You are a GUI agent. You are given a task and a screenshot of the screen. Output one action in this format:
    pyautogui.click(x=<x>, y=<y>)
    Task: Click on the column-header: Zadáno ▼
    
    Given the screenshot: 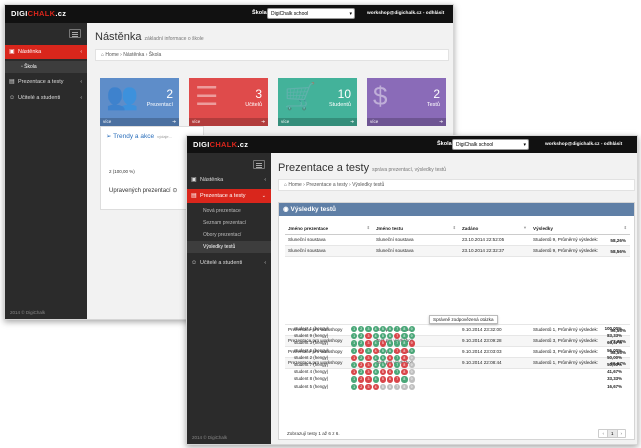 What is the action you would take?
    pyautogui.click(x=494, y=229)
    